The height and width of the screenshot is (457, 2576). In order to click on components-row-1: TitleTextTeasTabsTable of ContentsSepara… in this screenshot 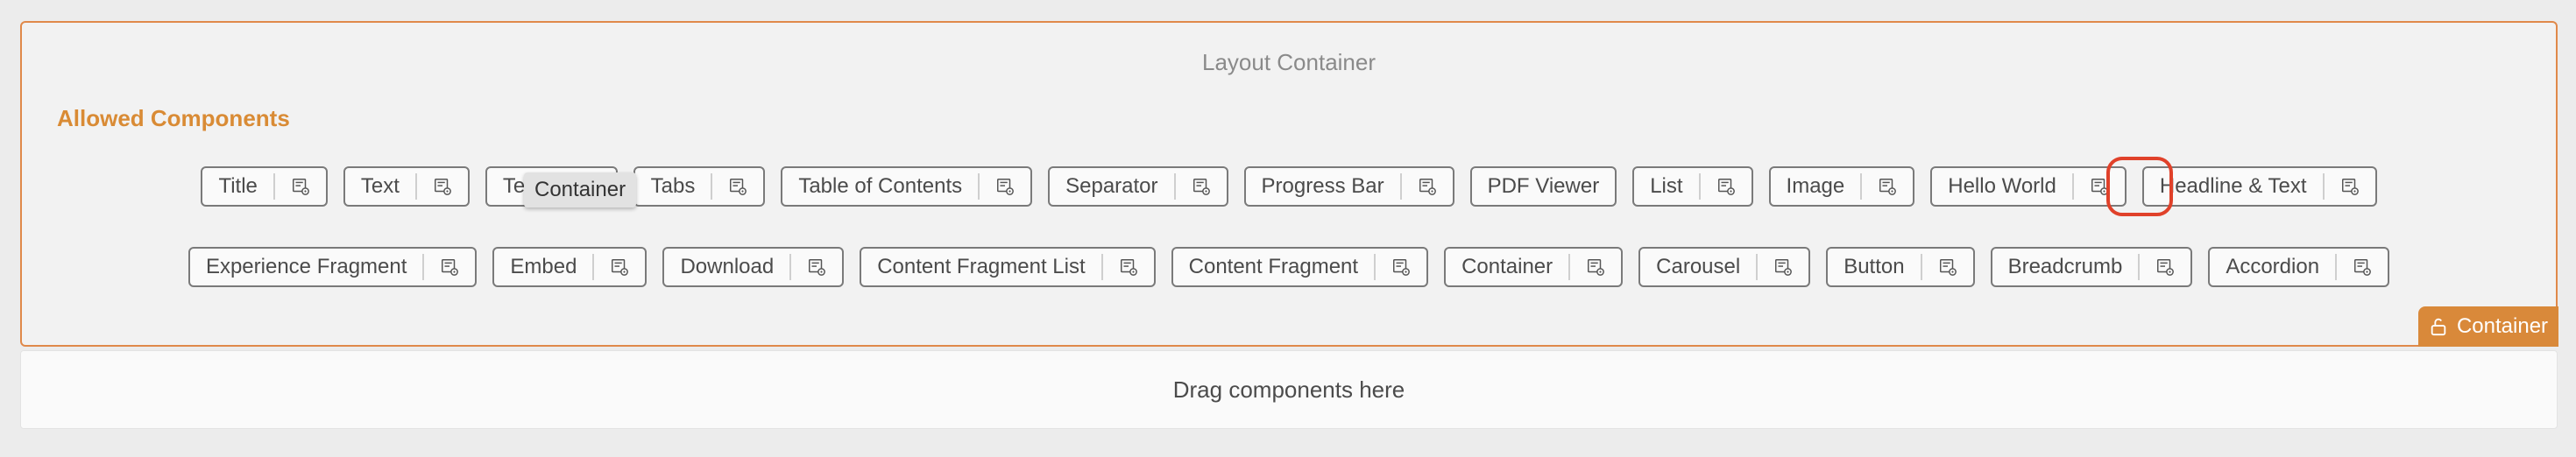, I will do `click(1289, 186)`.